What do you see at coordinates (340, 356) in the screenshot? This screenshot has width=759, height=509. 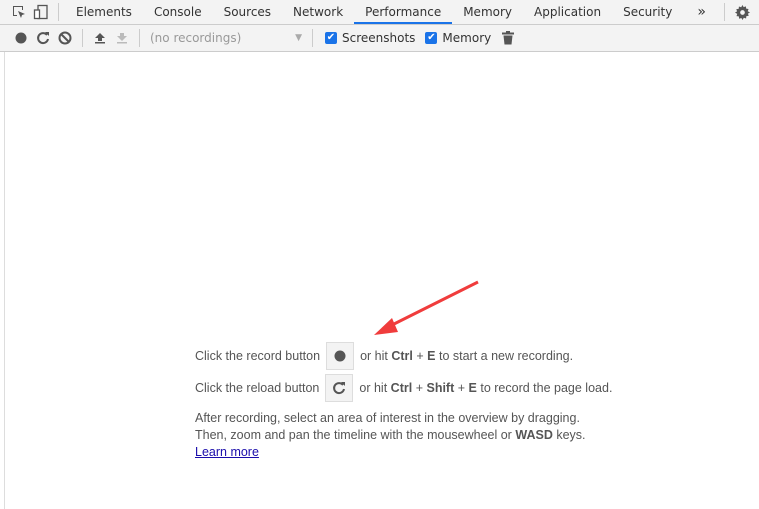 I see `record-button-inline` at bounding box center [340, 356].